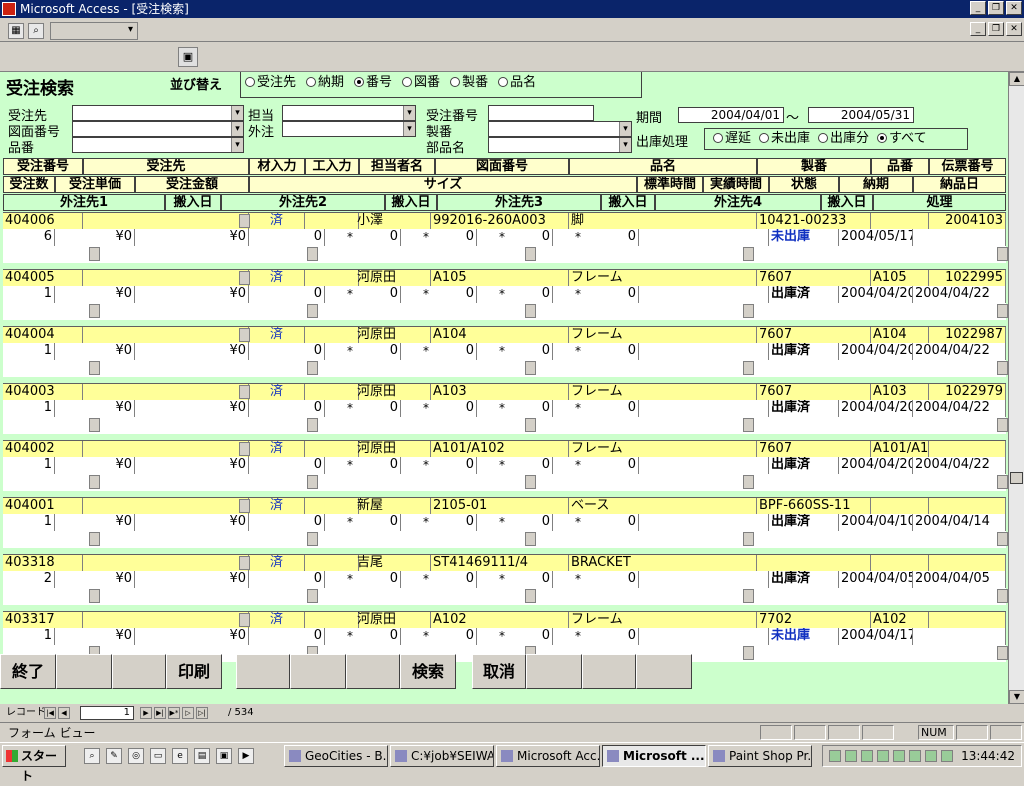  What do you see at coordinates (835, 756) in the screenshot?
I see `tray-network-icon` at bounding box center [835, 756].